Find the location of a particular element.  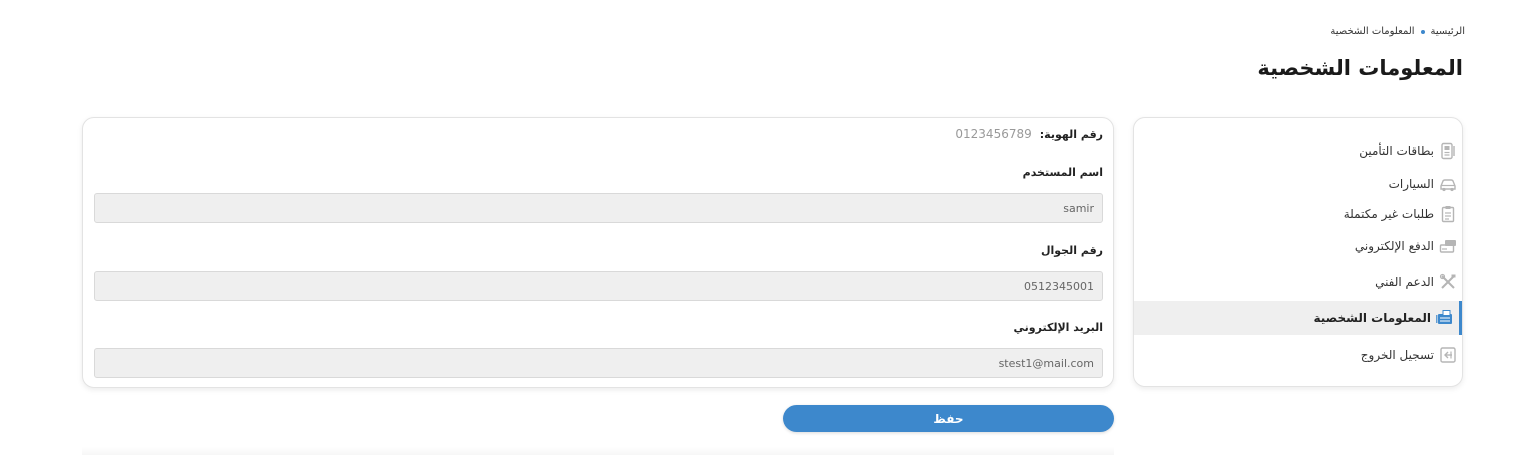

username-label: اسم المستخدم is located at coordinates (1062, 172).